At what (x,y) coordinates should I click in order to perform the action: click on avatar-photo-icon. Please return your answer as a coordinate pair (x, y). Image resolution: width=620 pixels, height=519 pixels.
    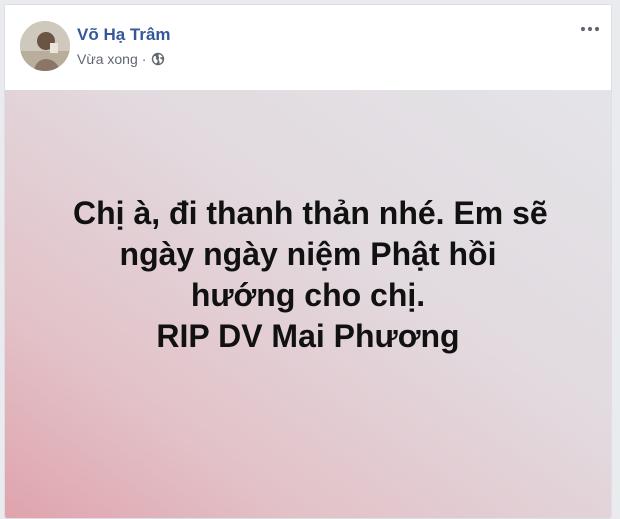
    Looking at the image, I should click on (45, 46).